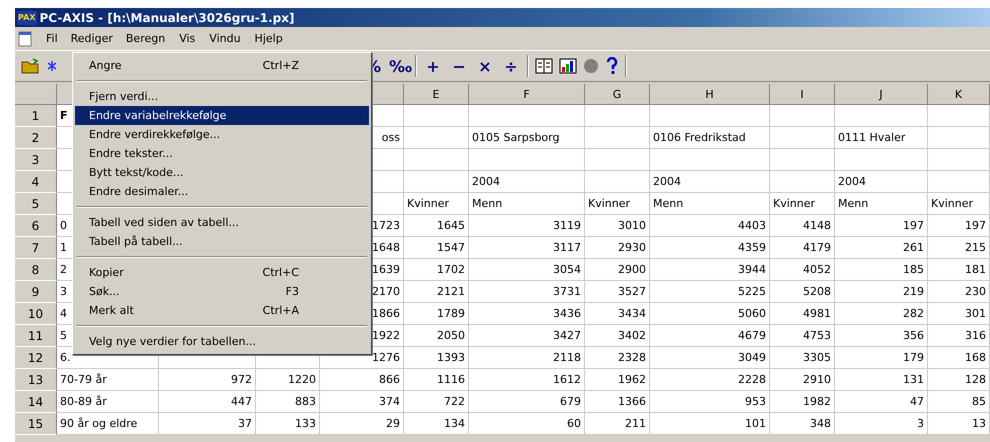 This screenshot has height=442, width=990. What do you see at coordinates (544, 66) in the screenshot?
I see `columns-icon` at bounding box center [544, 66].